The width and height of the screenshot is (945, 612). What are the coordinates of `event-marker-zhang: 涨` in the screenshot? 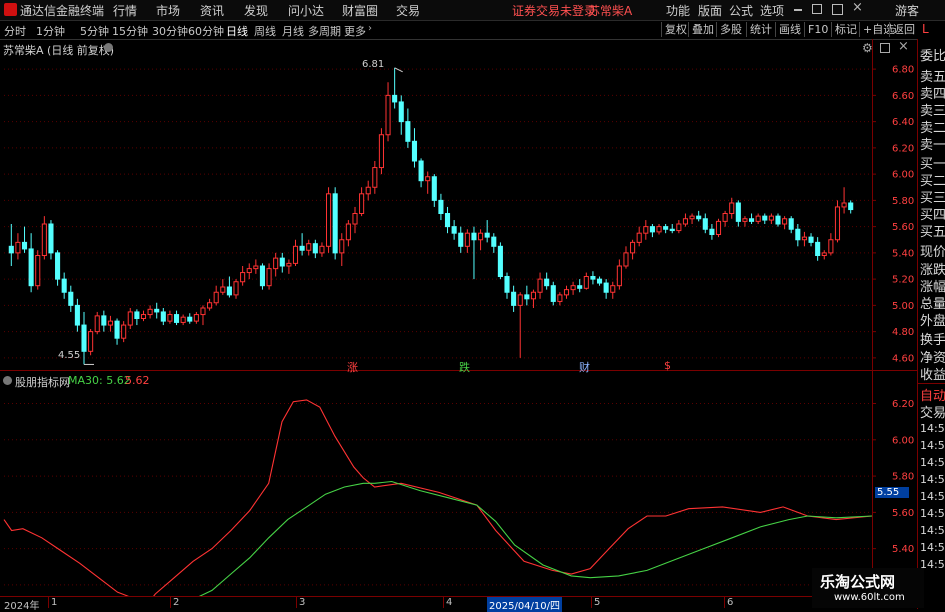 It's located at (352, 367).